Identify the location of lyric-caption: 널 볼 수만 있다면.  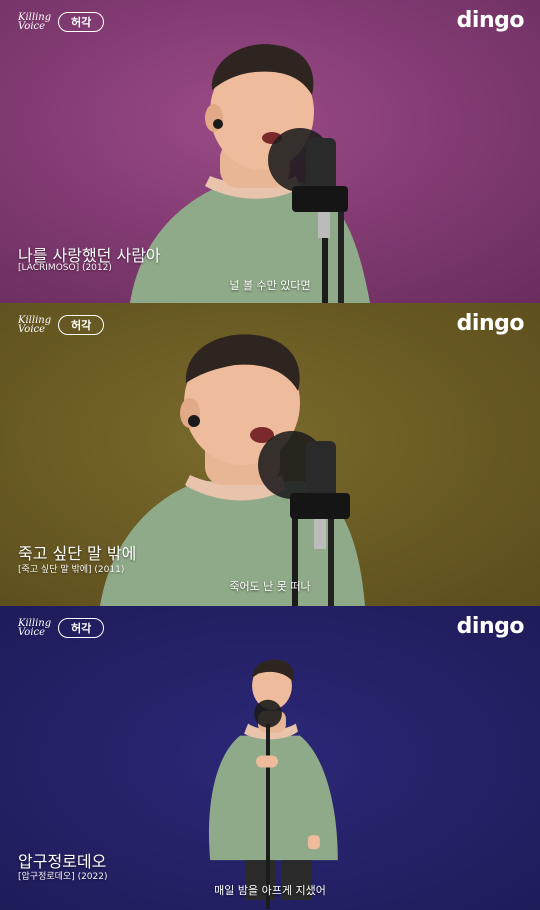
(270, 285).